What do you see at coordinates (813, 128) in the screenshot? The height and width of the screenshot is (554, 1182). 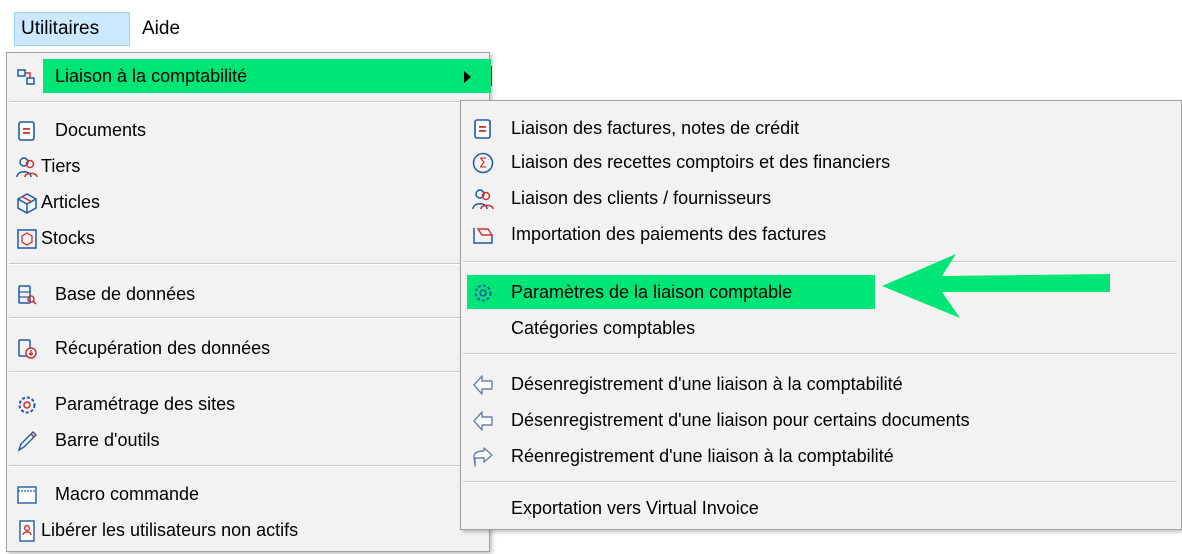 I see `submenu-item-factures: Liaison des factures, notes de crédit` at bounding box center [813, 128].